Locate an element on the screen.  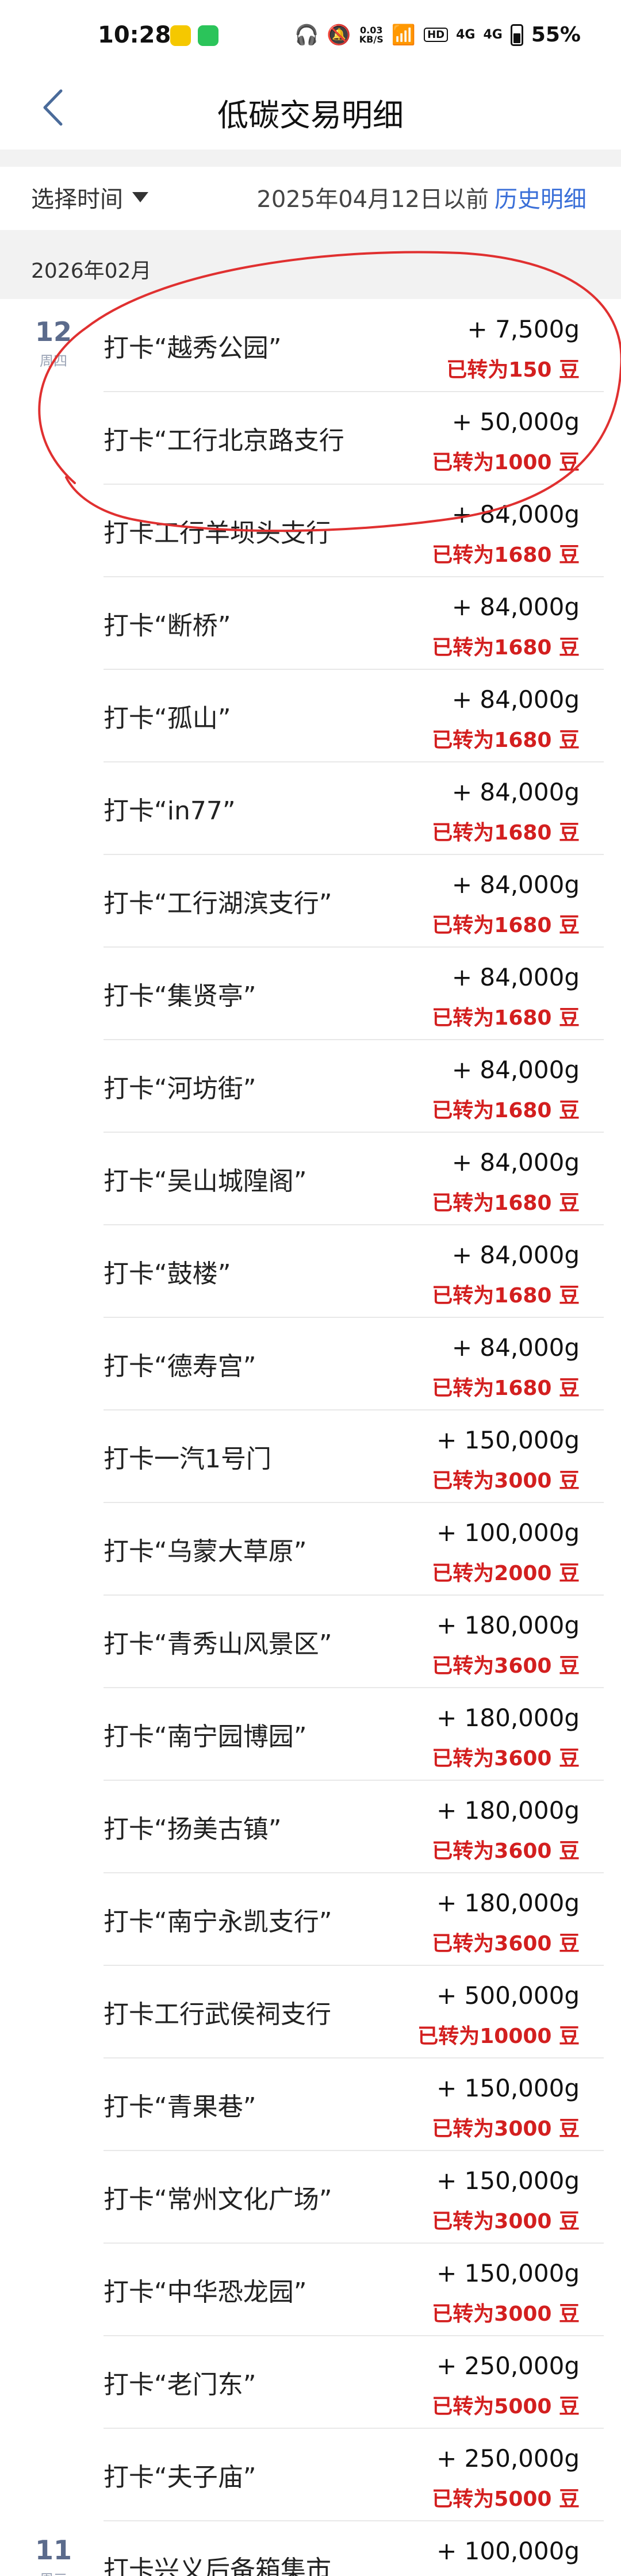
day-marker: 12 周四 is located at coordinates (53, 343).